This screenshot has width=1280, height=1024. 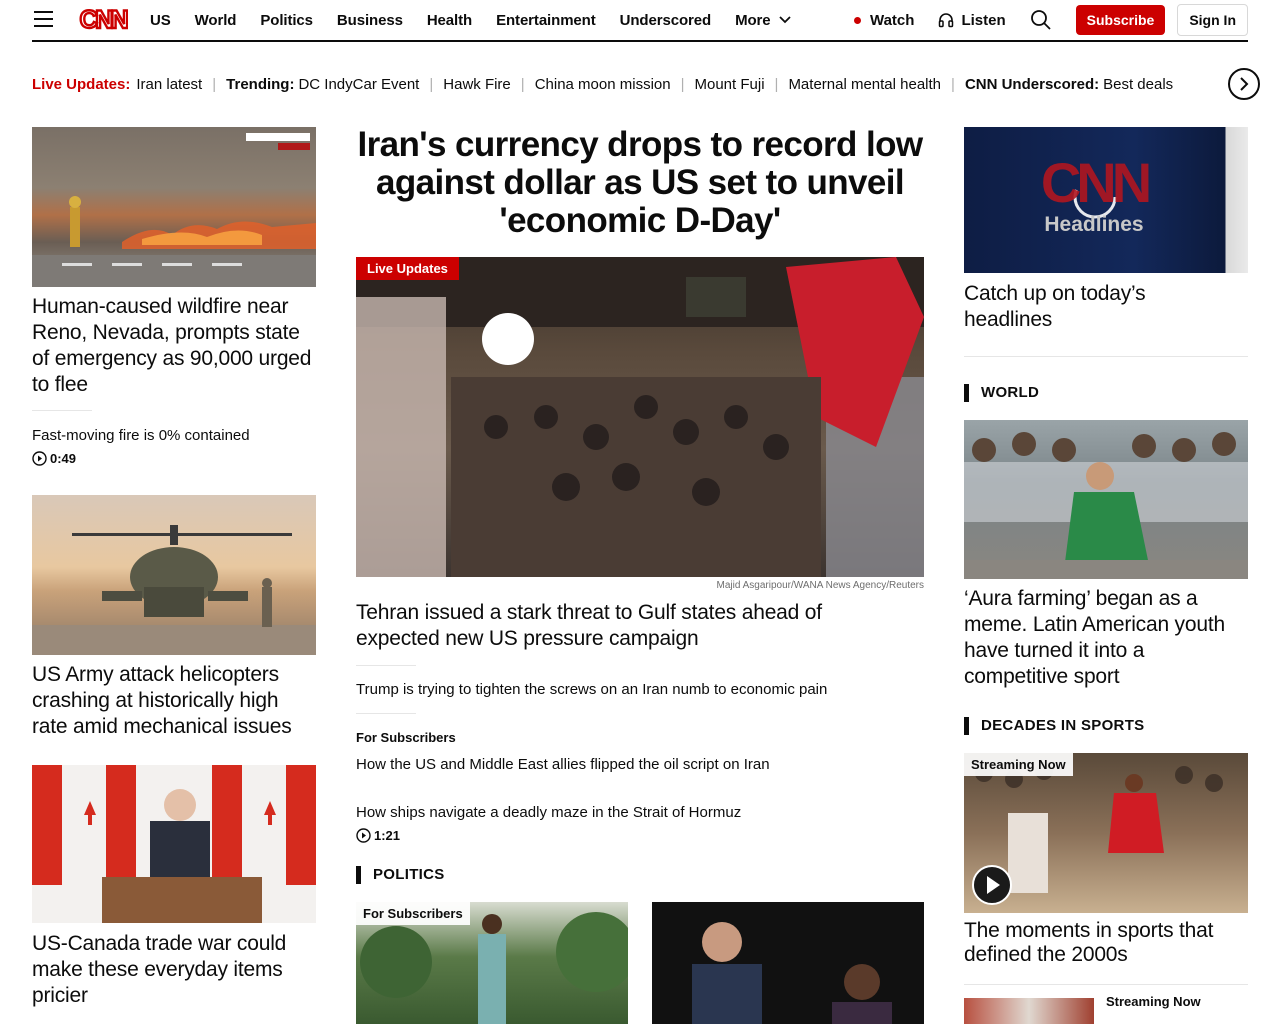 What do you see at coordinates (477, 84) in the screenshot?
I see `trending-link-hawk-fire: Hawk Fire` at bounding box center [477, 84].